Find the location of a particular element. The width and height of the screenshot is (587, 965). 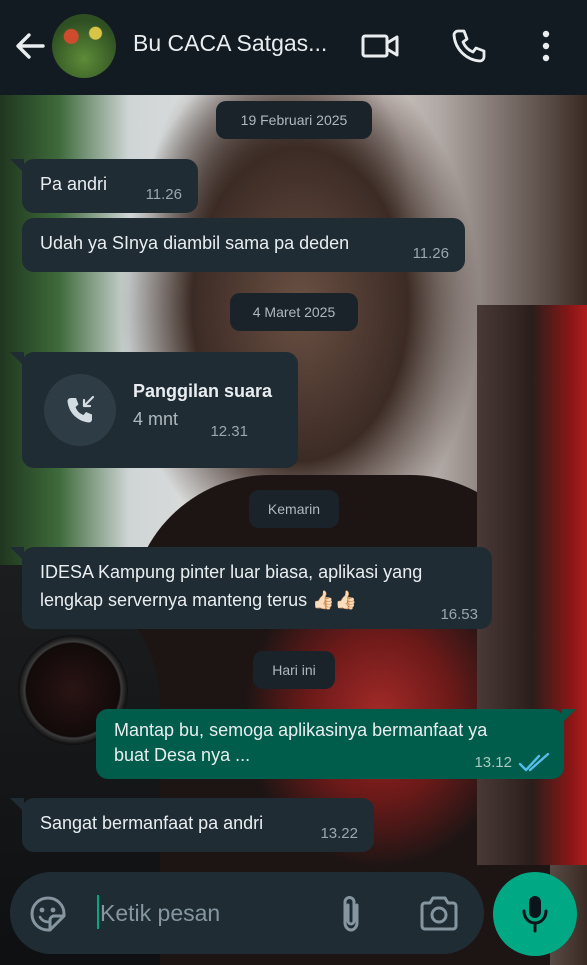

voice-call-icon is located at coordinates (469, 46).